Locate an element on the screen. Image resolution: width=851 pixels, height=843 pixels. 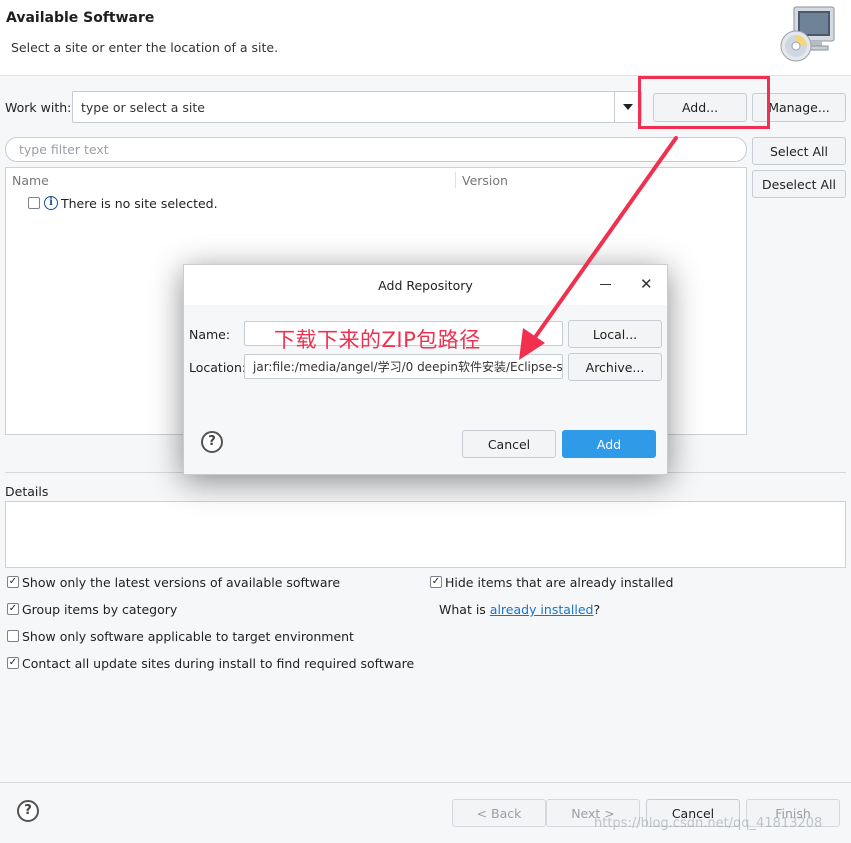
annotation-arrow is located at coordinates (598, 248).